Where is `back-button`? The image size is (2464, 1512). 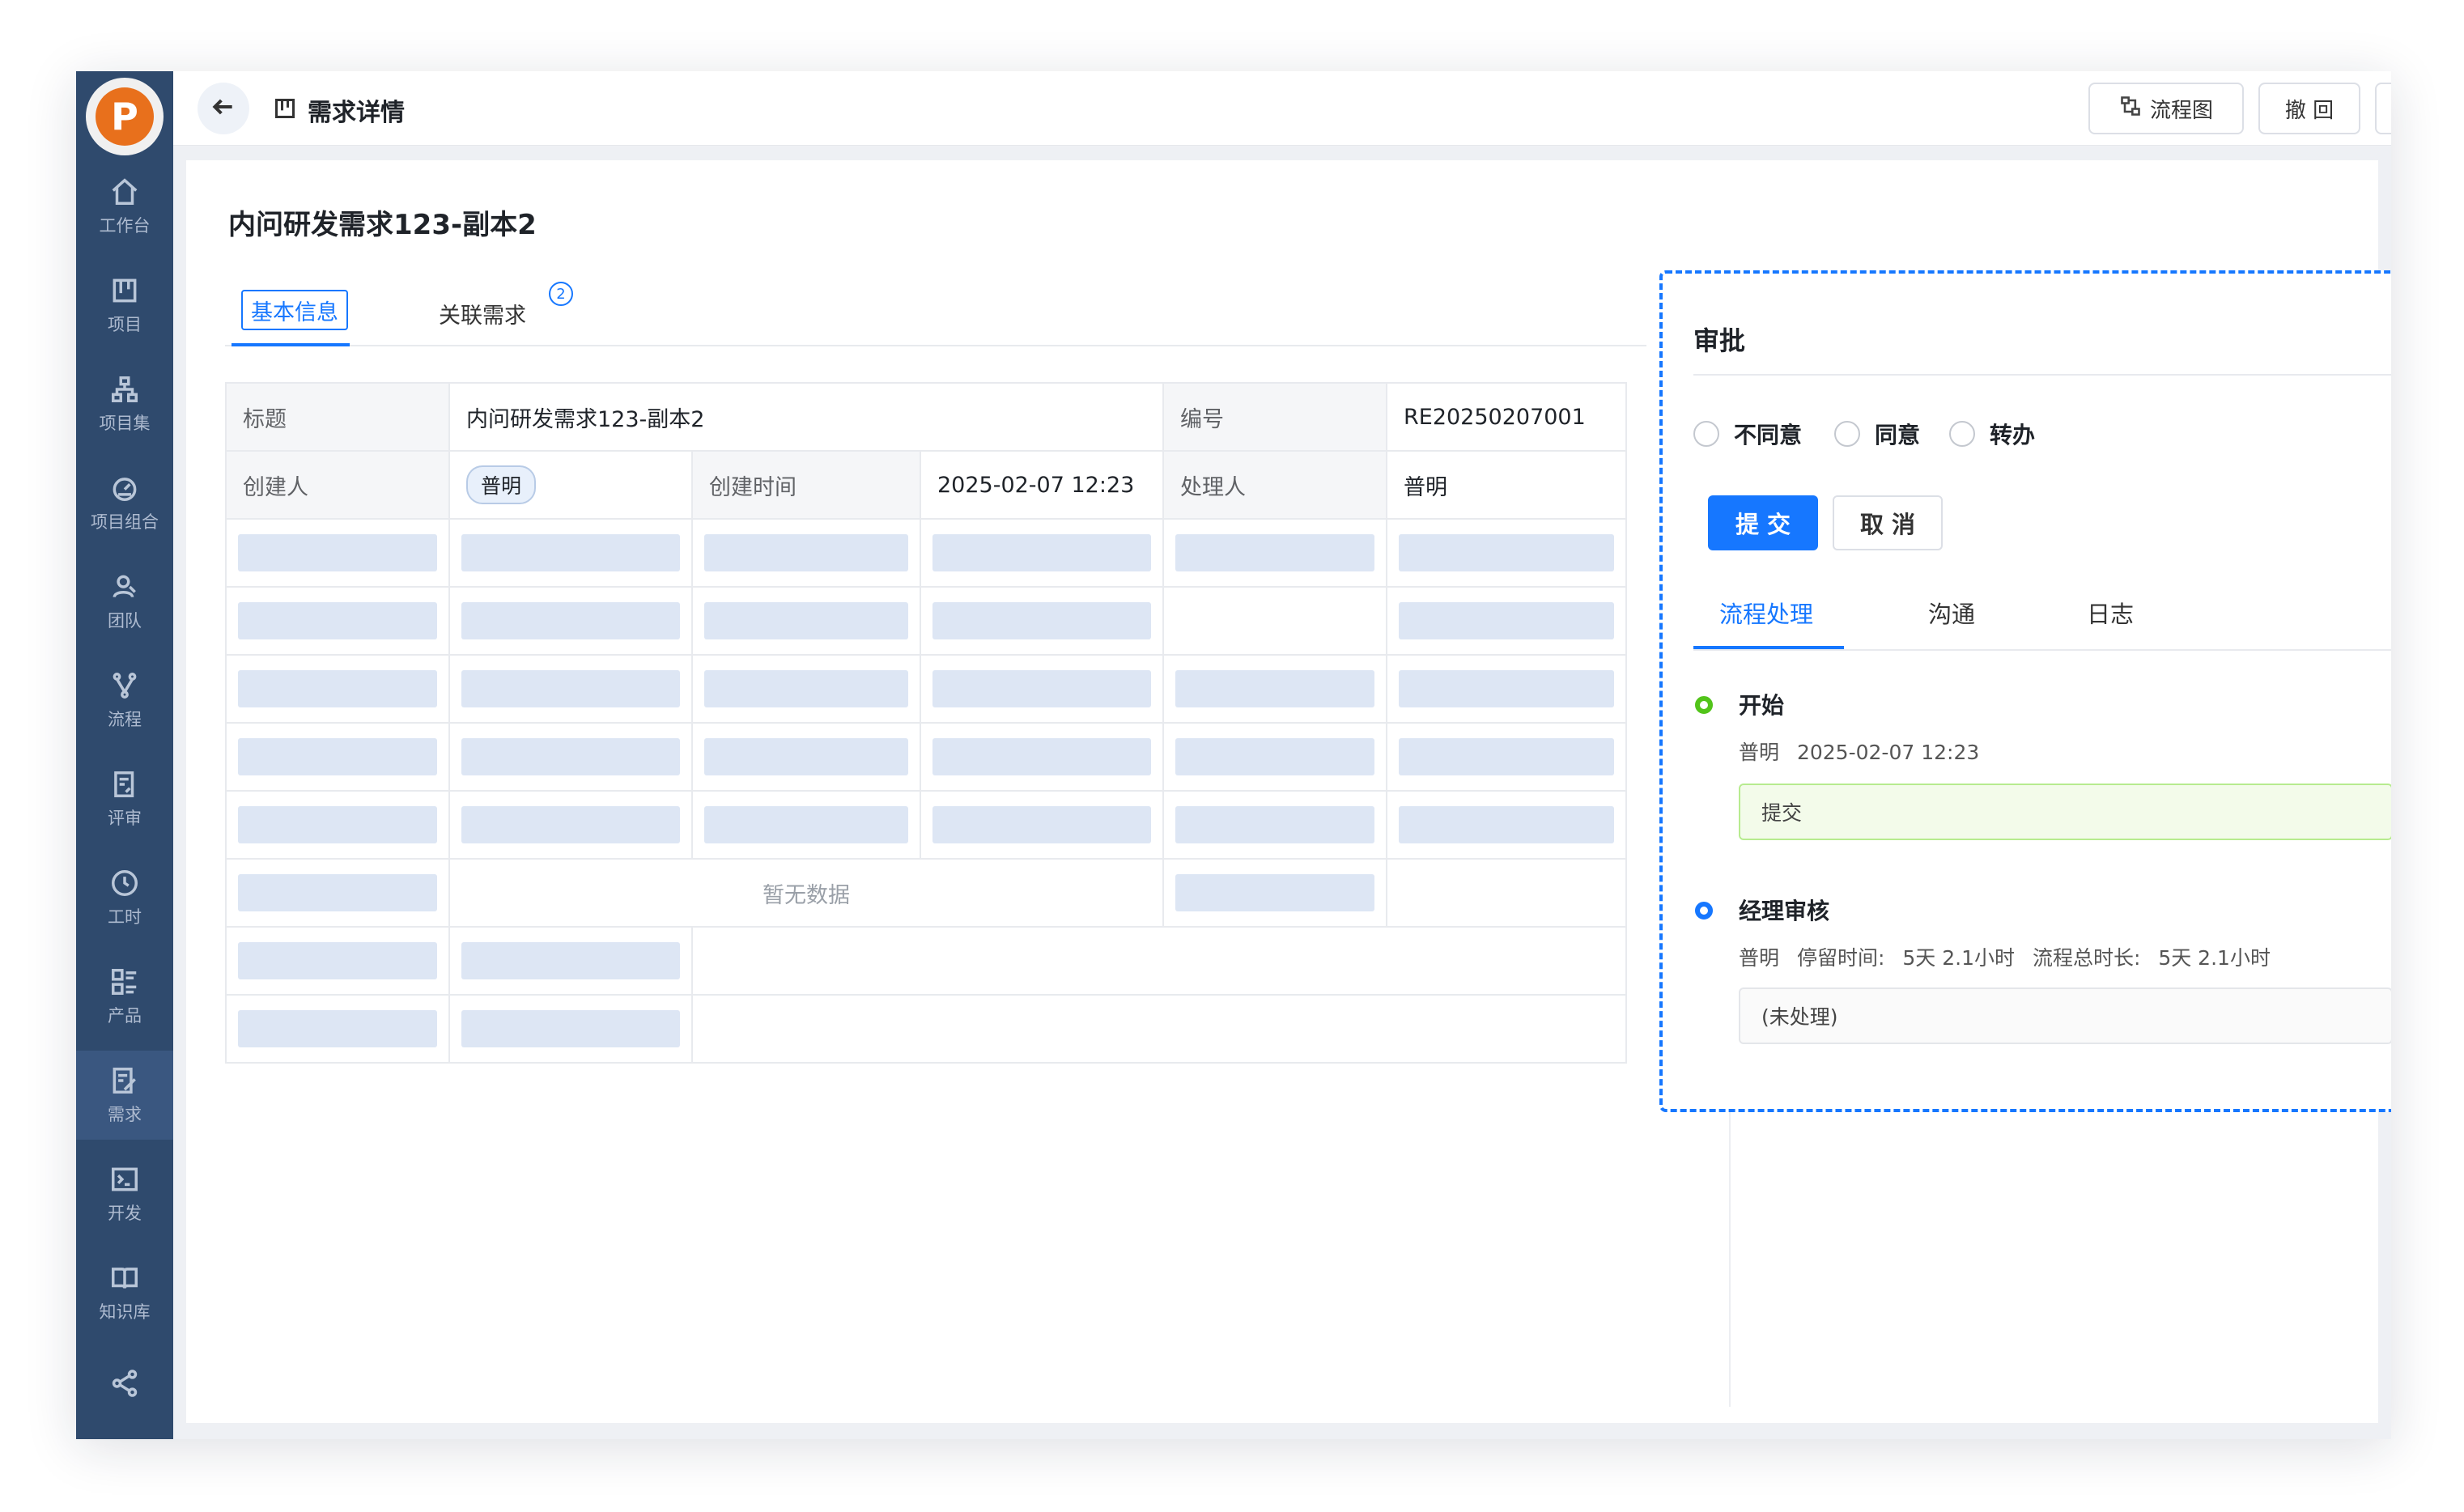 back-button is located at coordinates (224, 108).